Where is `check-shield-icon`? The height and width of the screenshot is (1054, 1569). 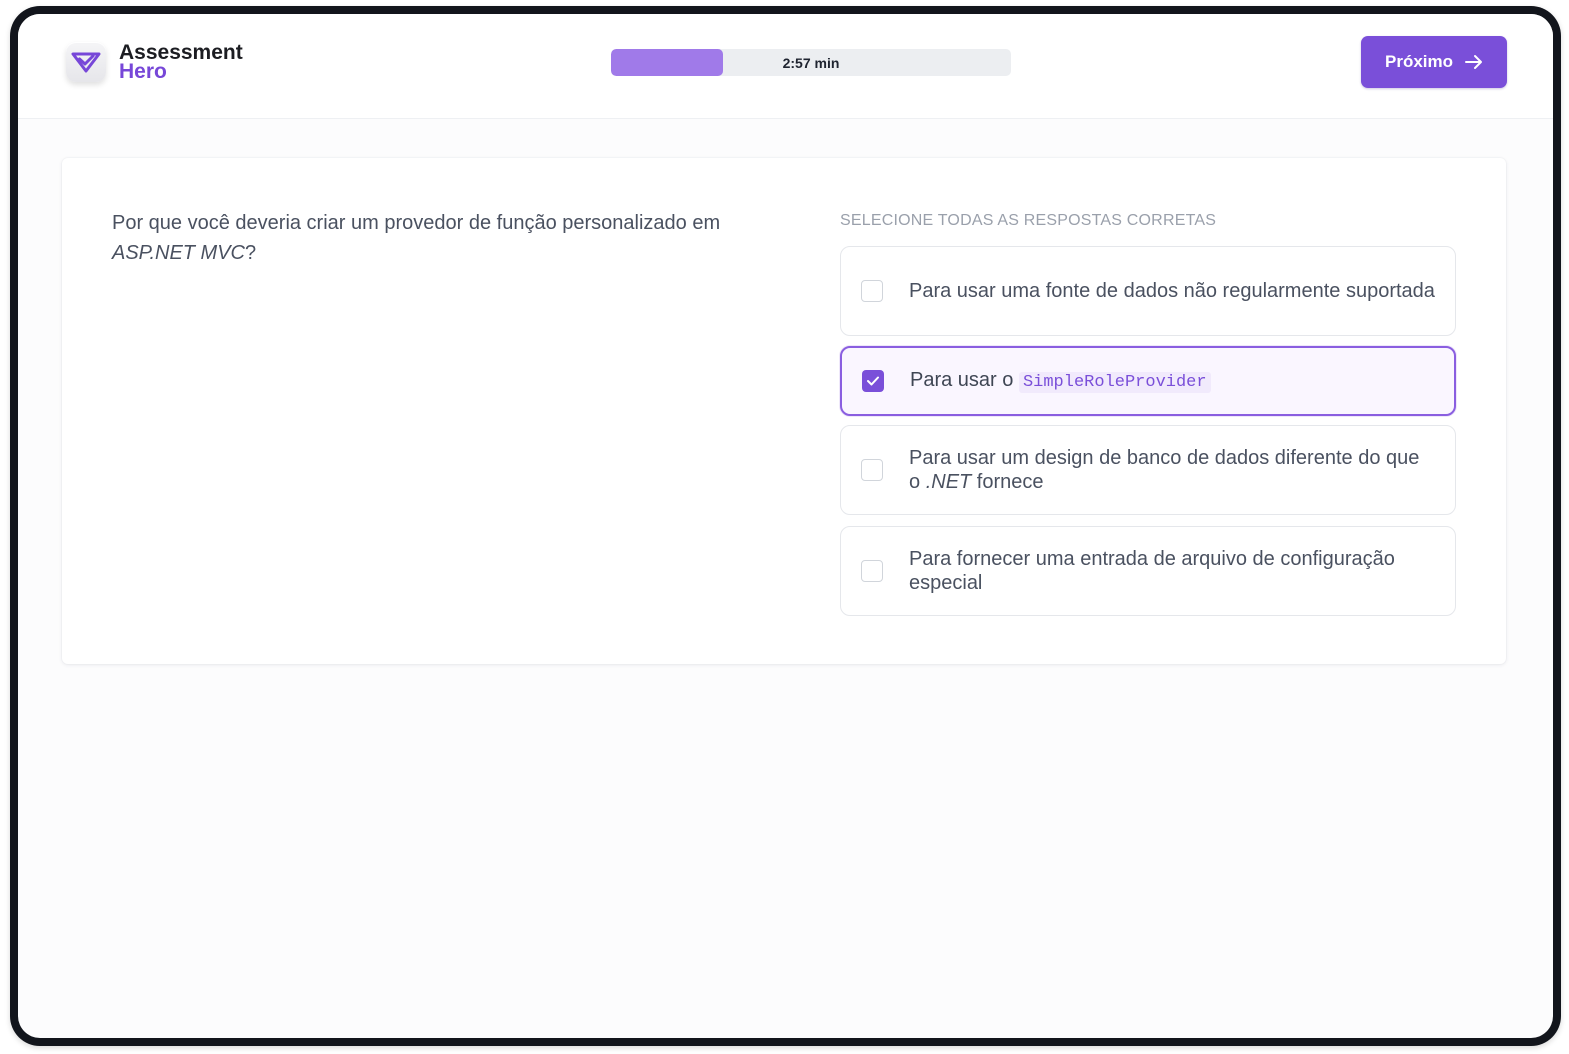
check-shield-icon is located at coordinates (86, 62).